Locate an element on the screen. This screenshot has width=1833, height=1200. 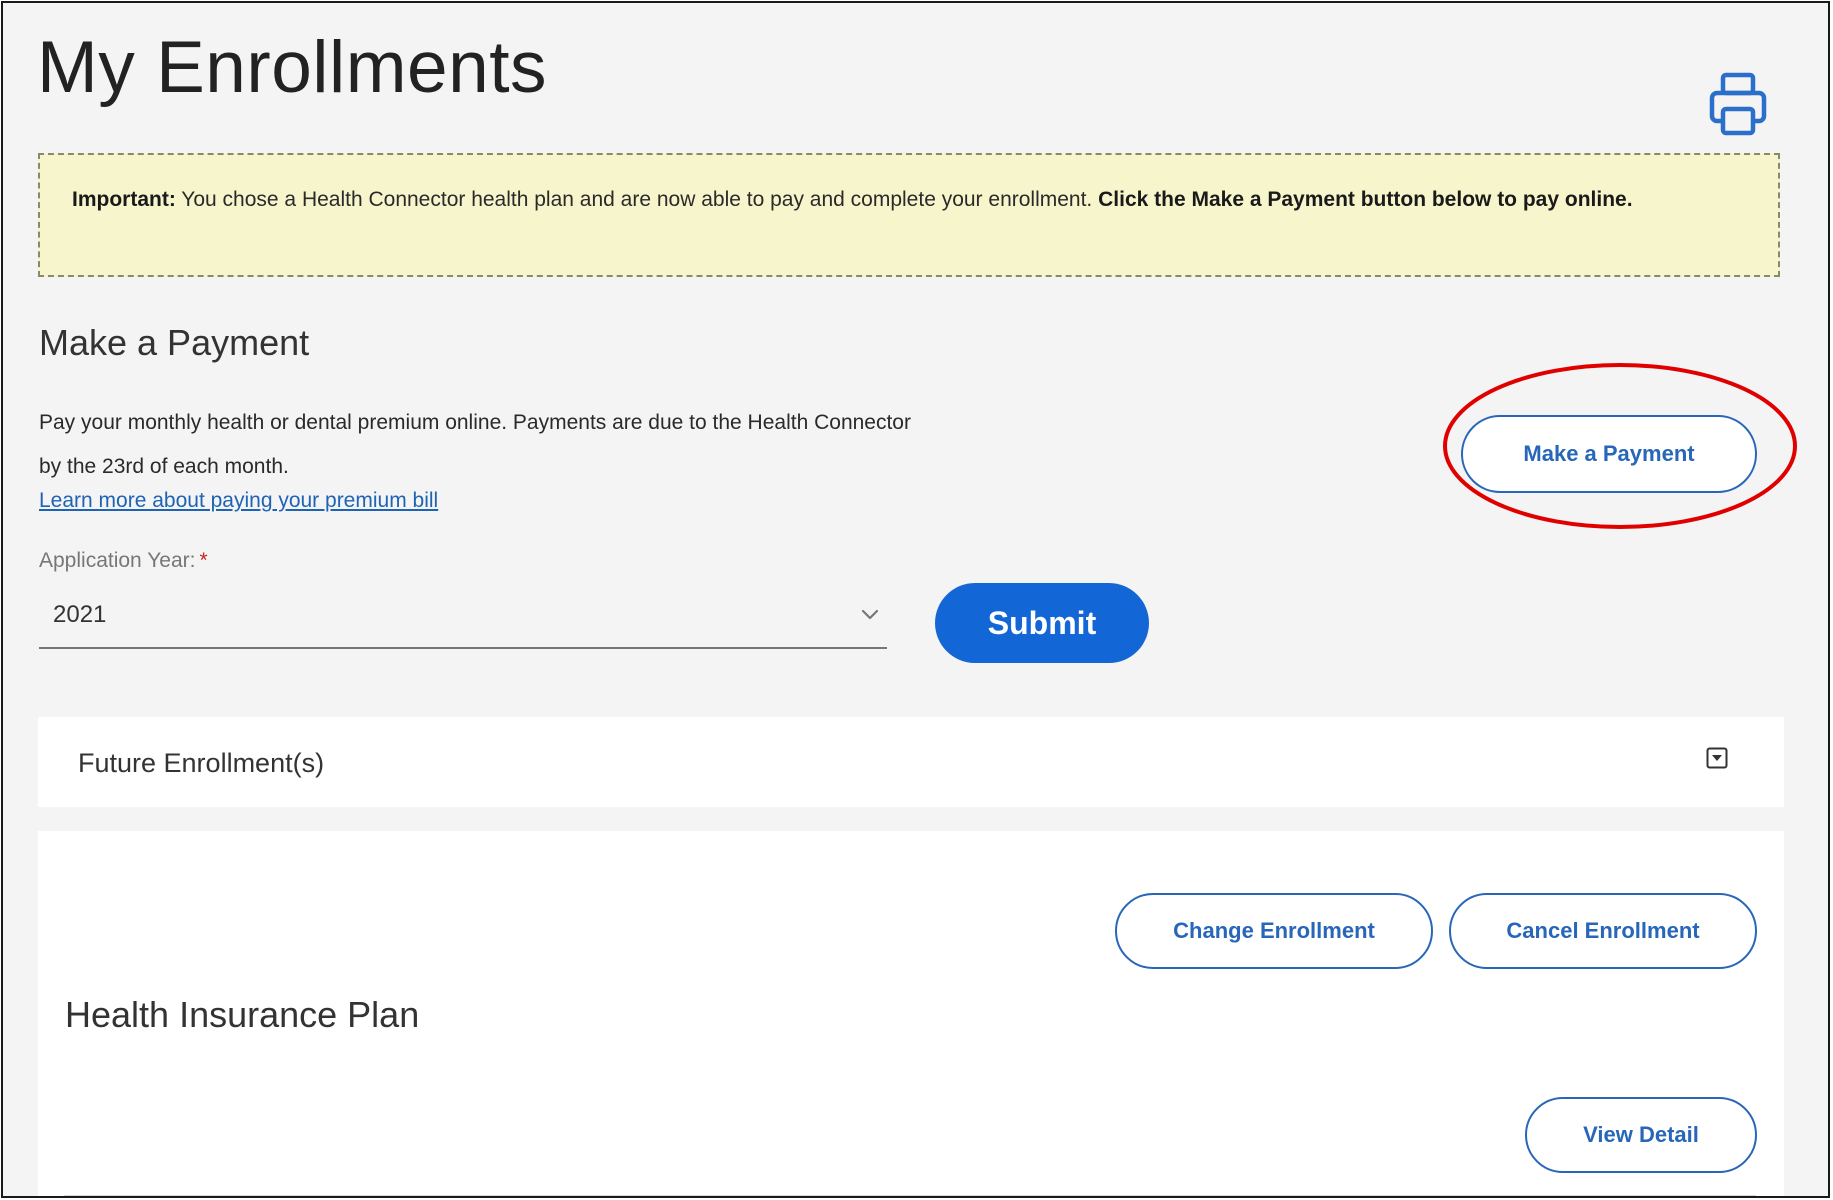
application-year-label-text: Application Year: is located at coordinates (117, 560).